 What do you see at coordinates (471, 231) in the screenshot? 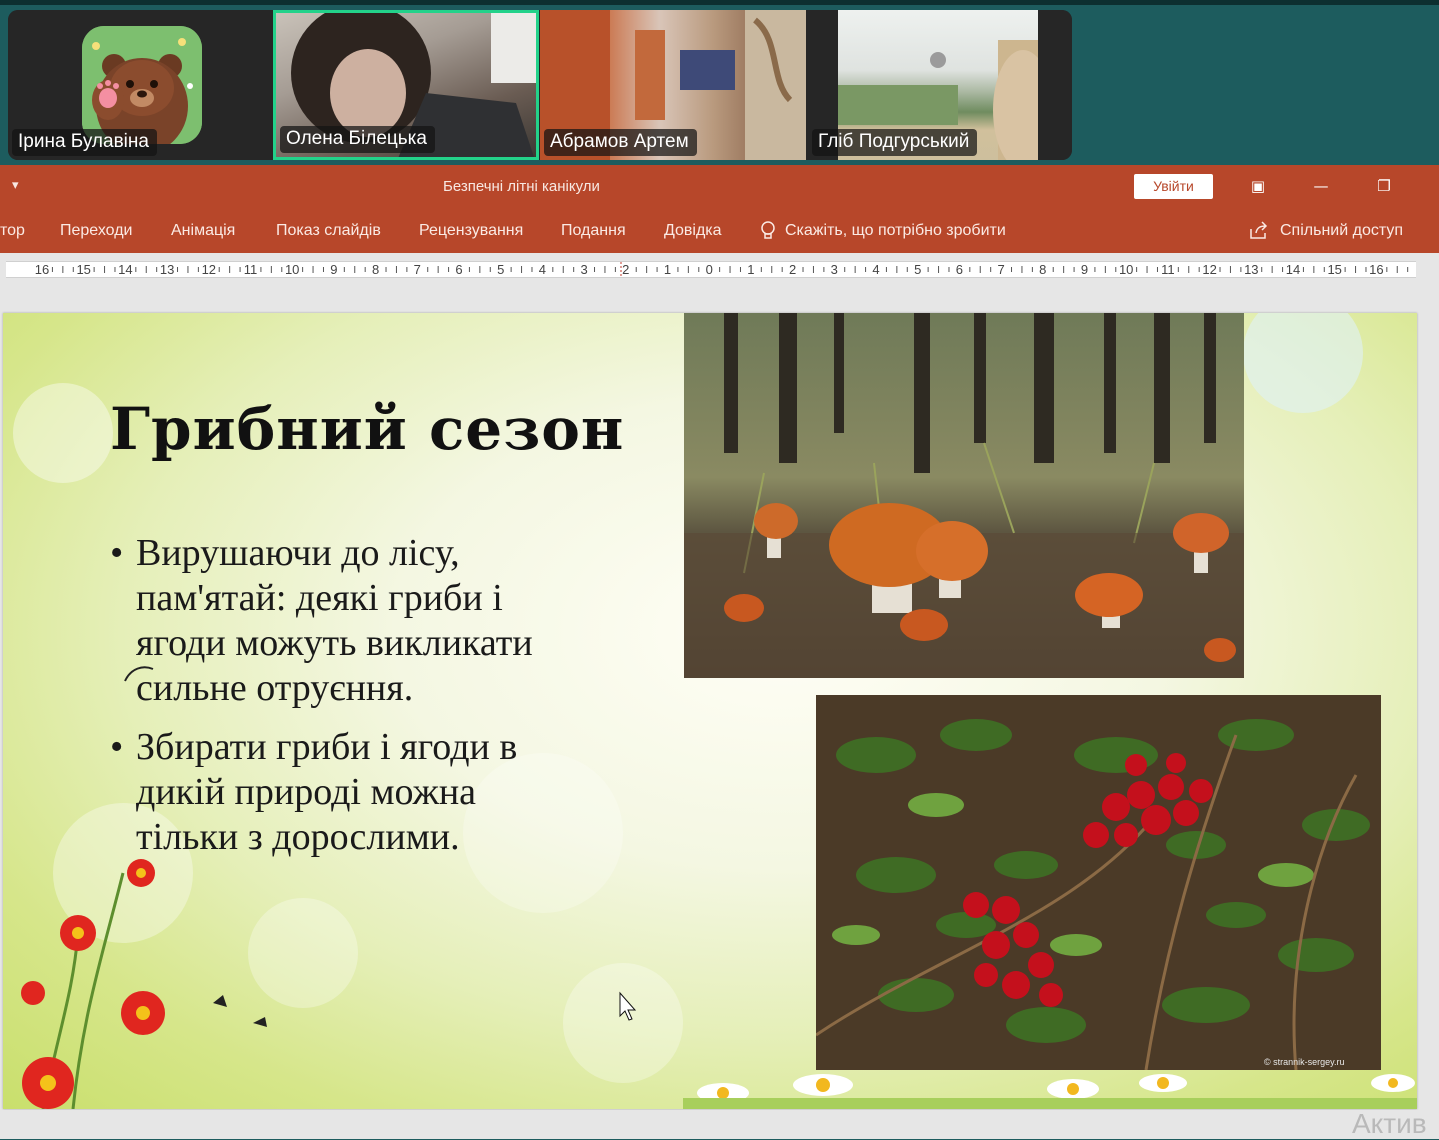
I see `tab-review: Рецензування` at bounding box center [471, 231].